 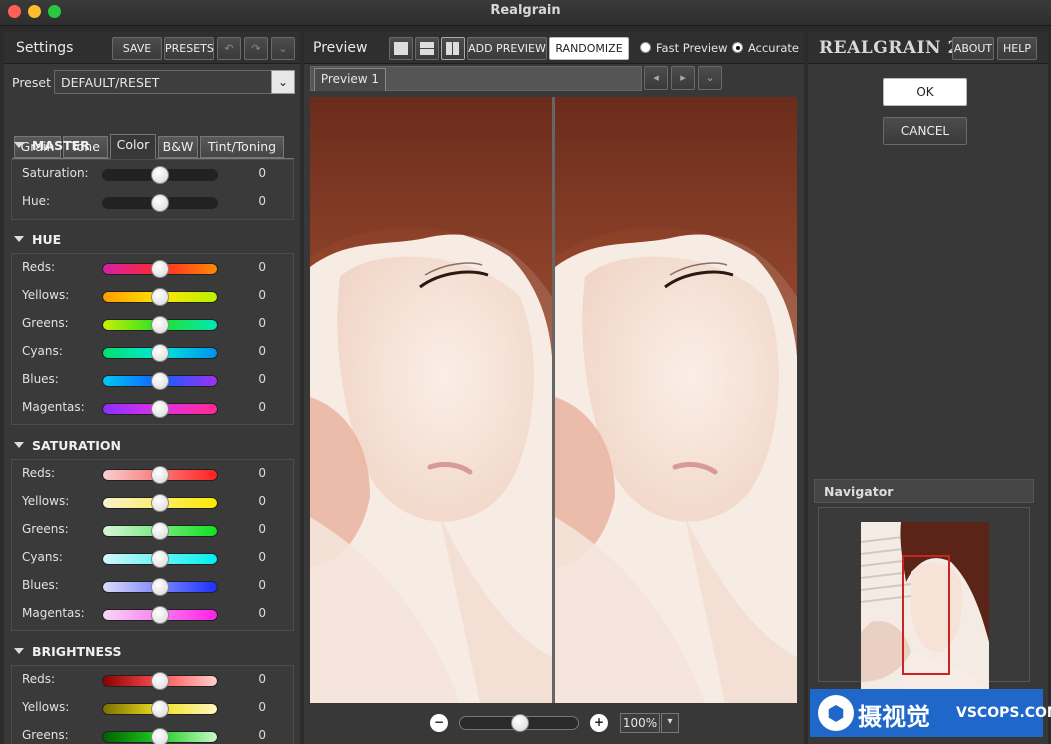 I want to click on master-section-header: MASTER, so click(x=52, y=145).